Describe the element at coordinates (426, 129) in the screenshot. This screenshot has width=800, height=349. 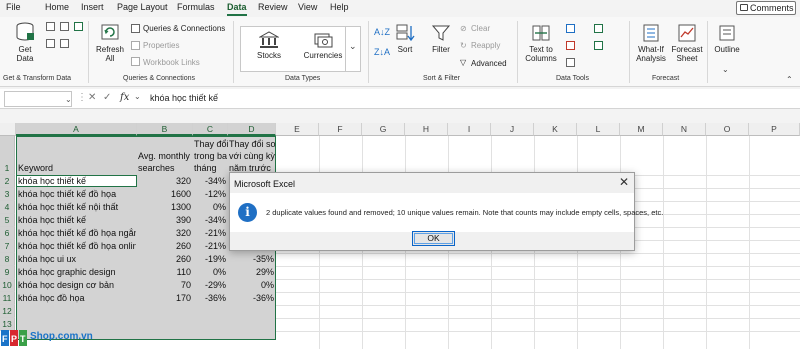
I see `column-header: H` at that location.